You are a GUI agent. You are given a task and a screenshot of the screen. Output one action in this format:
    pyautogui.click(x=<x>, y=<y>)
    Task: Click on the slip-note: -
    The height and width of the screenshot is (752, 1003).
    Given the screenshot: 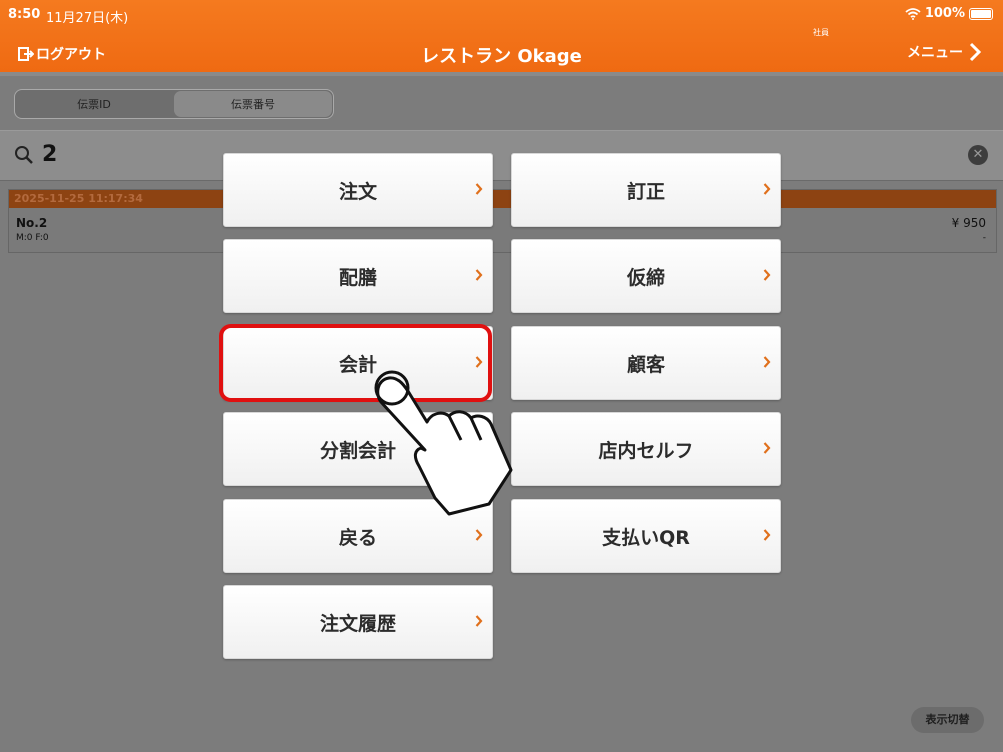 What is the action you would take?
    pyautogui.click(x=984, y=238)
    